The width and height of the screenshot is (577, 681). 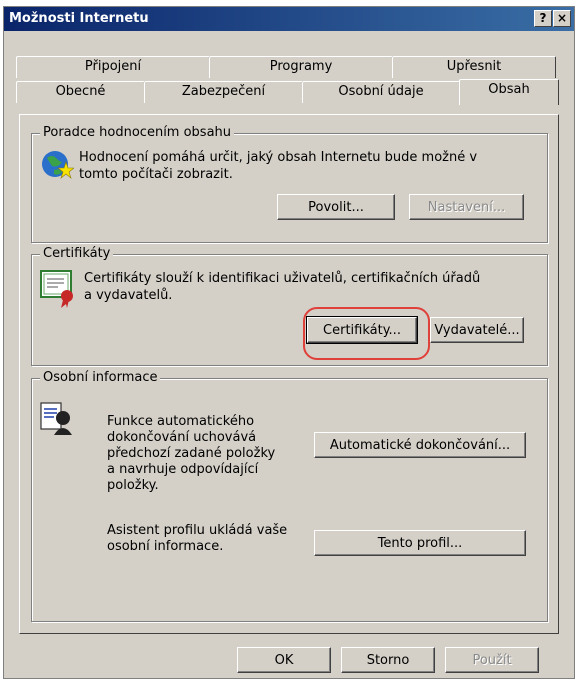 What do you see at coordinates (128, 295) in the screenshot?
I see `certificates-text-2: a vydavatelů.` at bounding box center [128, 295].